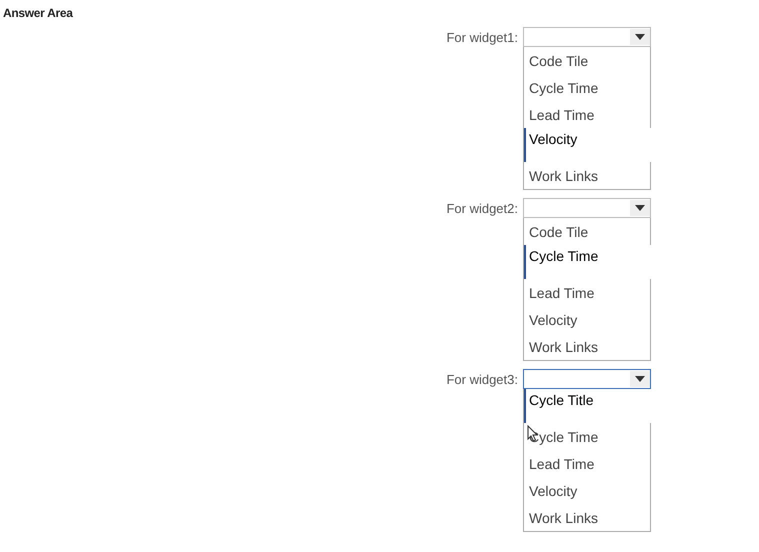 The height and width of the screenshot is (552, 759). Describe the element at coordinates (482, 379) in the screenshot. I see `field-label: For widget3:` at that location.